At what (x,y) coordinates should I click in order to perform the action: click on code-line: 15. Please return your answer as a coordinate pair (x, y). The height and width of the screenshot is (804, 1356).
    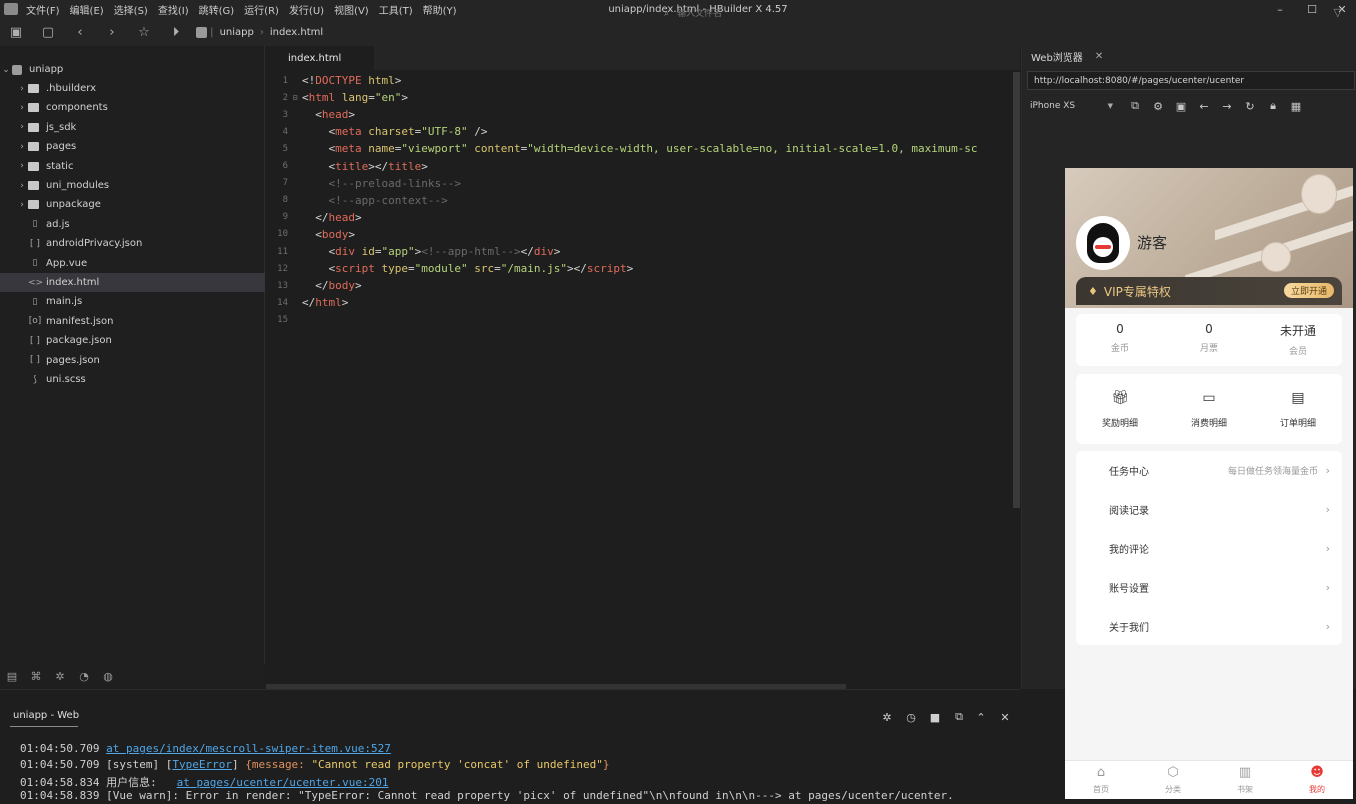
    Looking at the image, I should click on (643, 319).